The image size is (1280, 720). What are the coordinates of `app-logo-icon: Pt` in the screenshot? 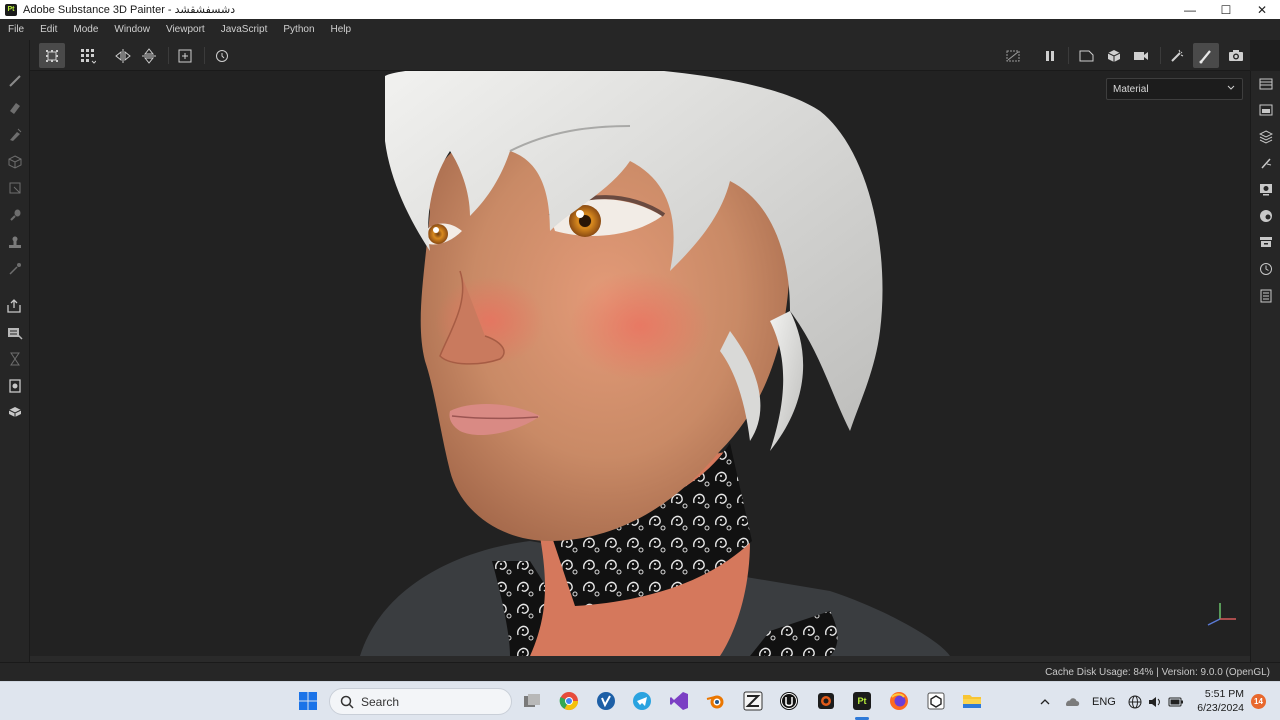 It's located at (11, 9).